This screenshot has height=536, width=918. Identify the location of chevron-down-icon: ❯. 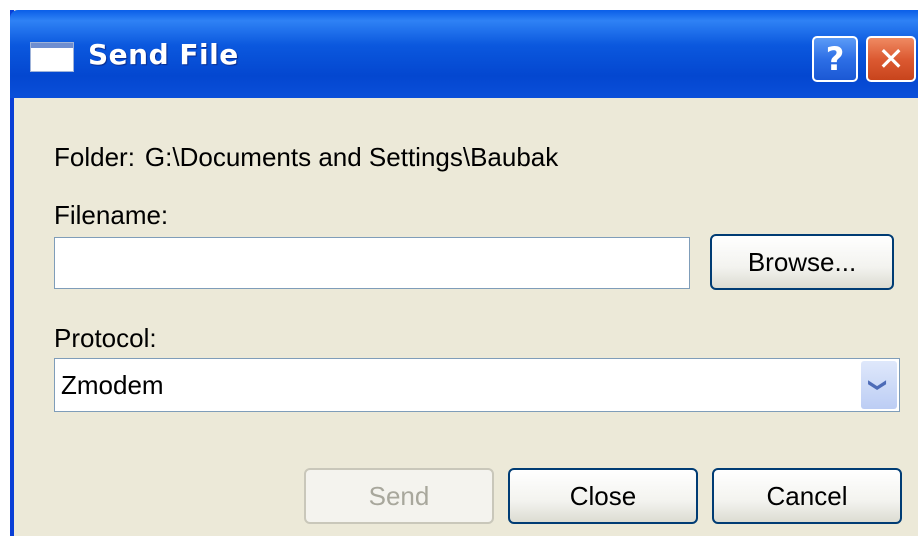
(879, 385).